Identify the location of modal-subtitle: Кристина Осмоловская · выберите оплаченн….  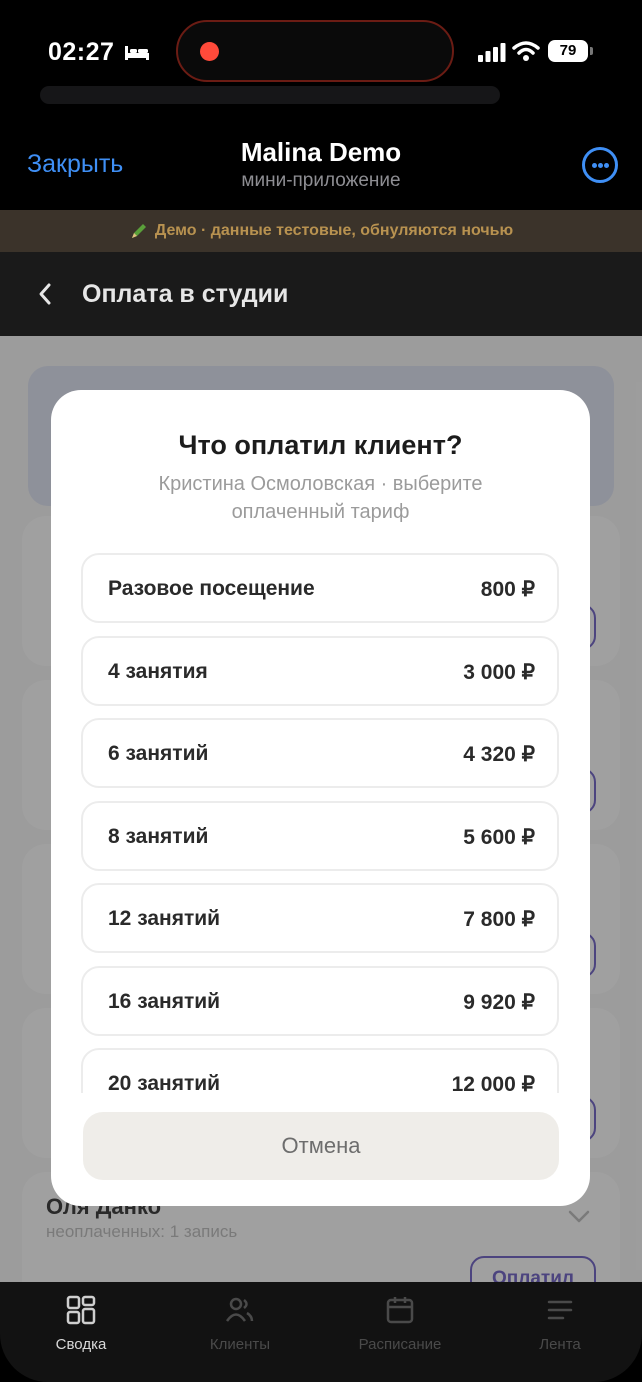
(320, 498).